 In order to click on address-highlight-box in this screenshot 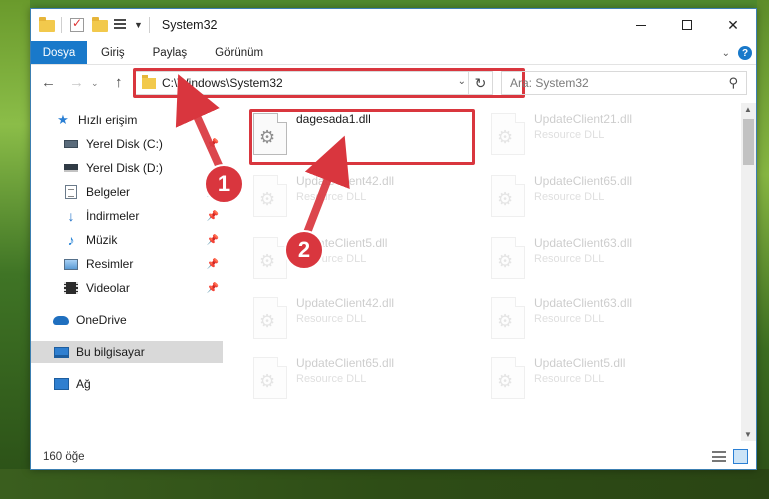, I will do `click(329, 83)`.